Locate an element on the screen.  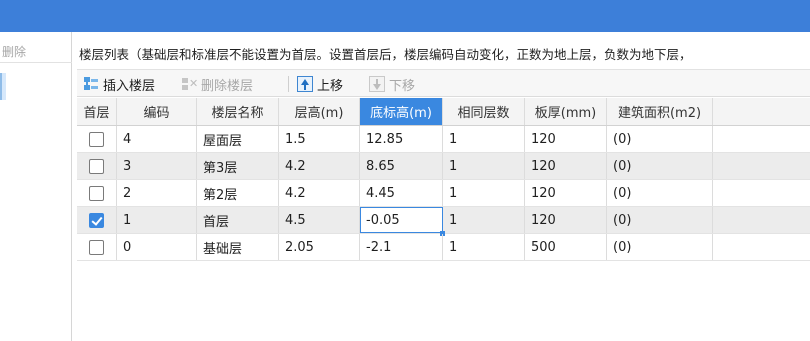
window-titlebar is located at coordinates (405, 16).